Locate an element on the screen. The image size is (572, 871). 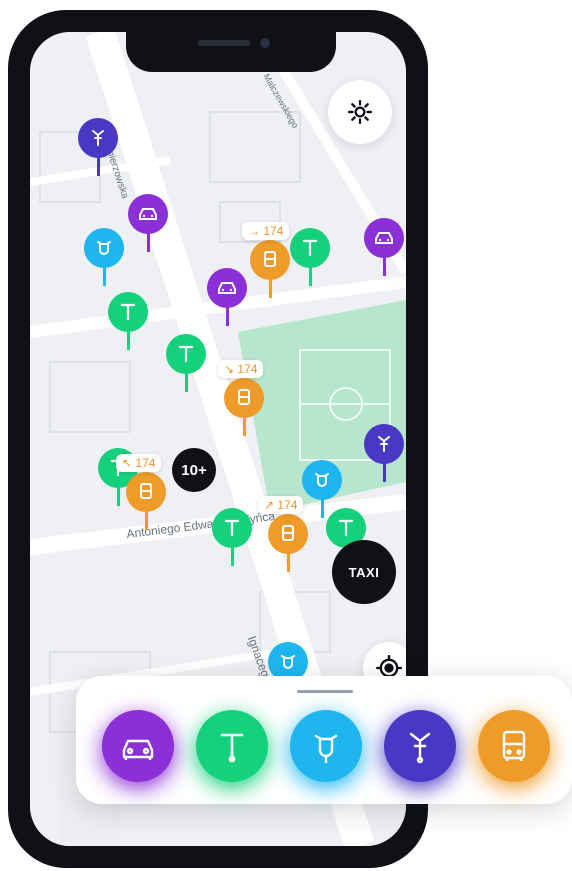
bicycle-icon is located at coordinates (420, 748).